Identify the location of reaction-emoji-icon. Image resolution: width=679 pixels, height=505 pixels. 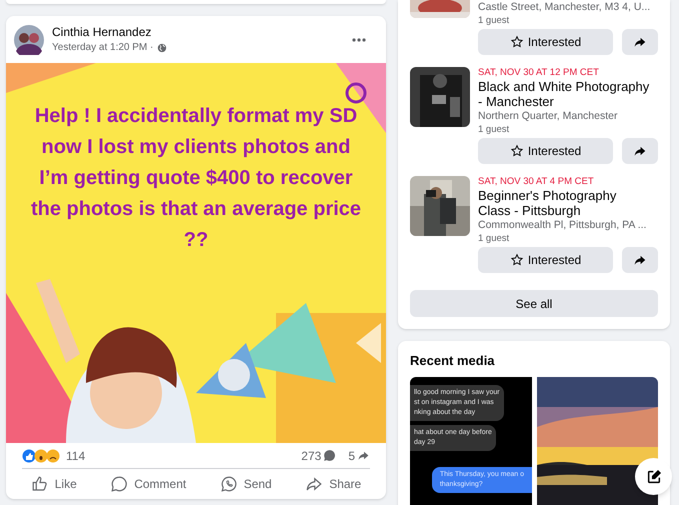
(42, 455).